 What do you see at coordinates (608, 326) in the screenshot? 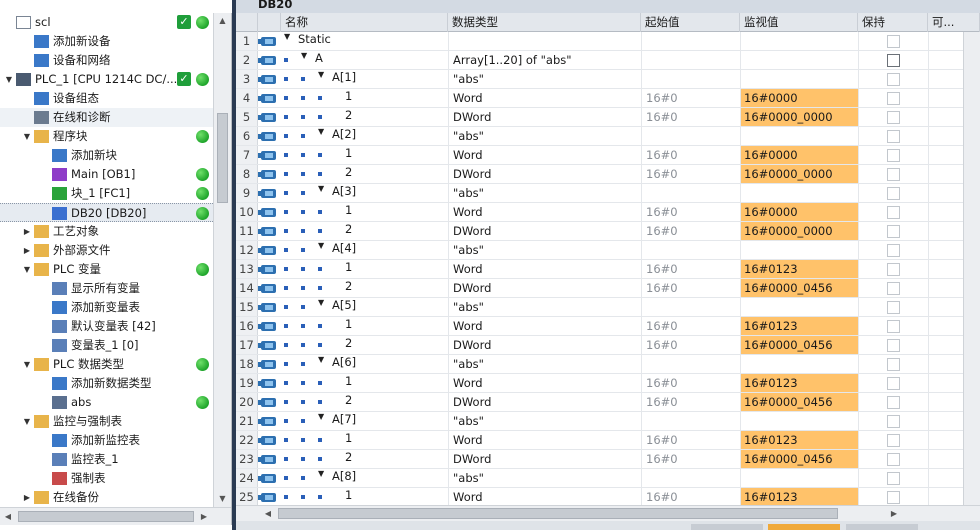
I see `table-row: 16 1 Word 16#0 16#0123` at bounding box center [608, 326].